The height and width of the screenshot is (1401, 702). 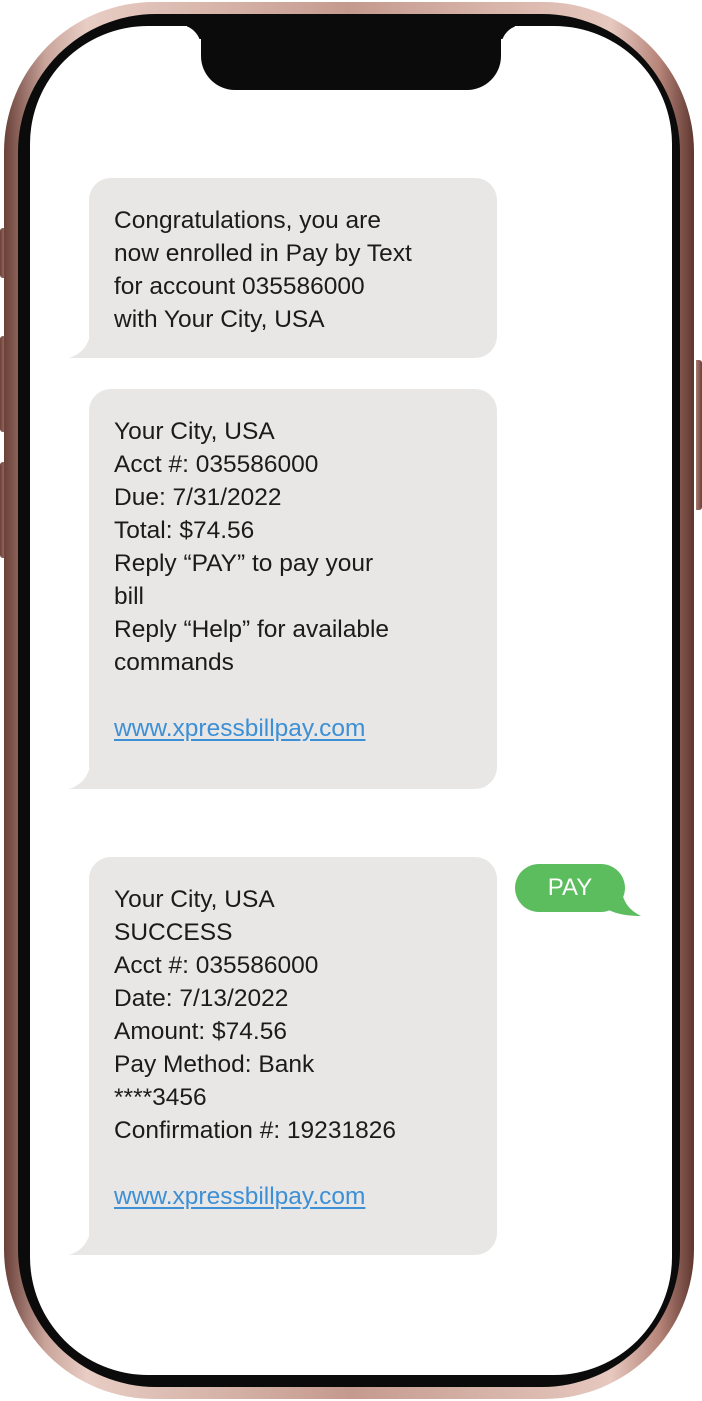 What do you see at coordinates (200, 1031) in the screenshot?
I see `message-text: Amount: $74.56` at bounding box center [200, 1031].